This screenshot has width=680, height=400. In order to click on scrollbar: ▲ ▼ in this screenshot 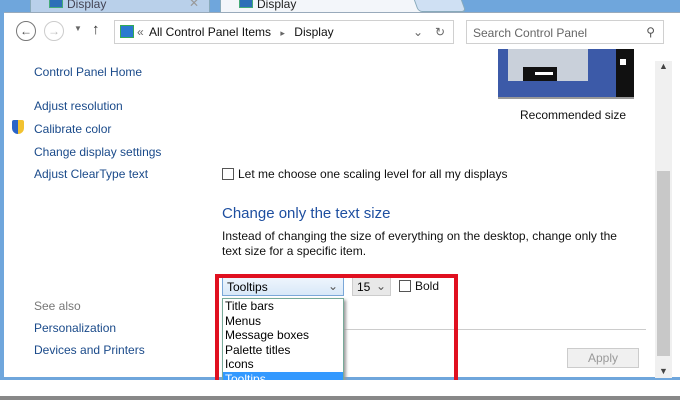, I will do `click(663, 219)`.